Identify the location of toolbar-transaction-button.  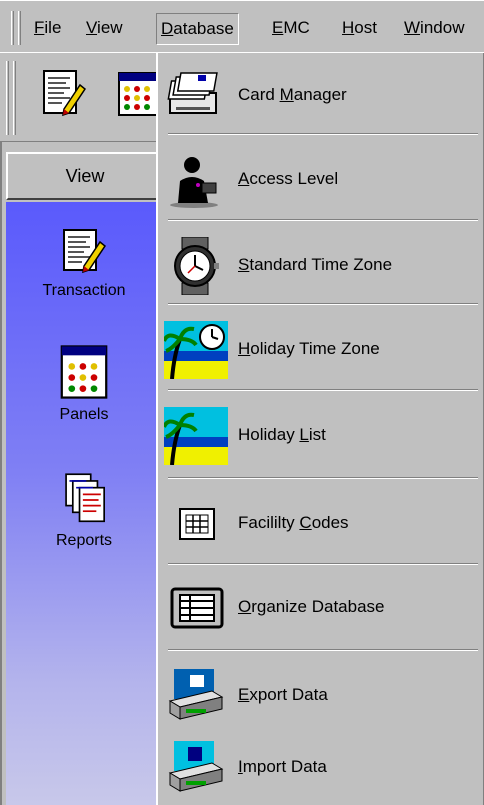
(64, 94).